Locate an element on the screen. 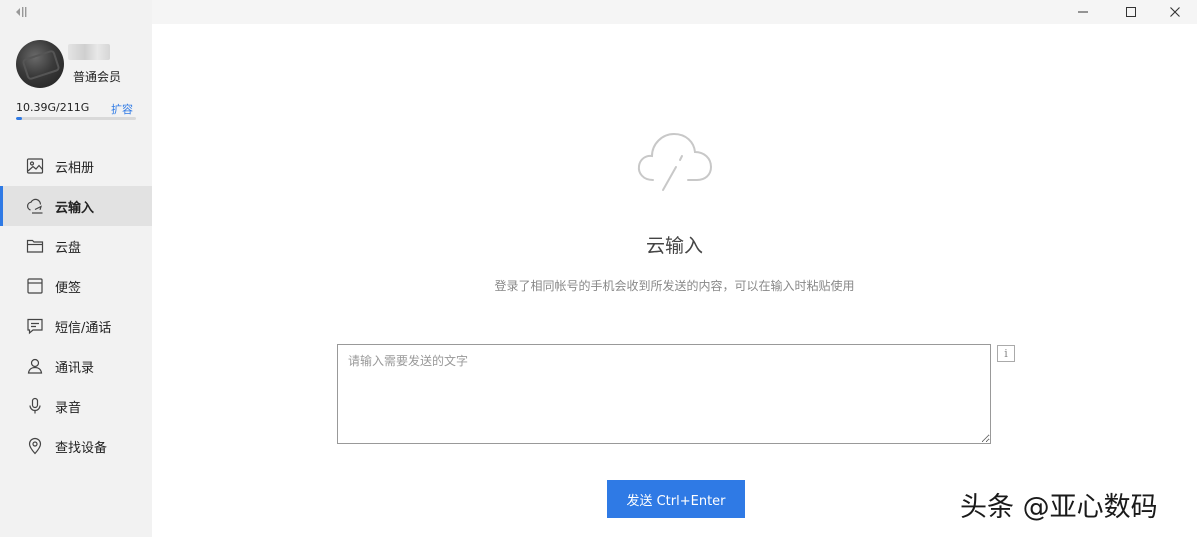 This screenshot has width=1197, height=537. sidebar-item-label: 云盘 is located at coordinates (68, 248).